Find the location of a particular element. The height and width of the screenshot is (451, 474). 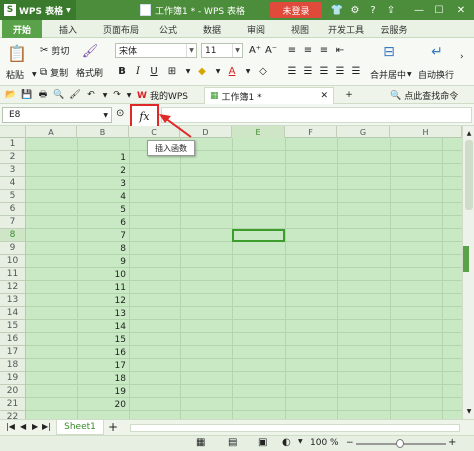

scroll-up-icon: ▲ is located at coordinates (469, 133).